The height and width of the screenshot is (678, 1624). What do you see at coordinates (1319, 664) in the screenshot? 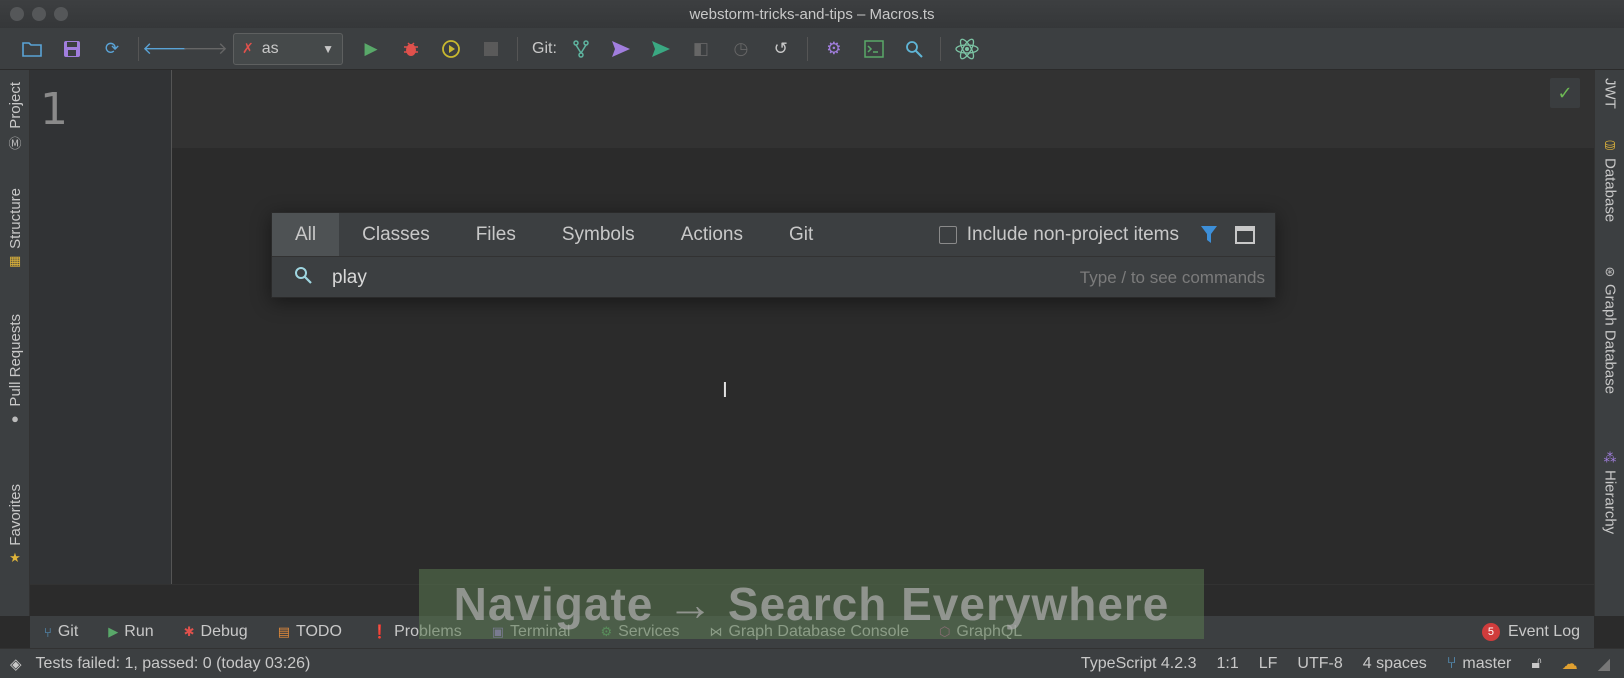
I see `file-encoding: UTF-8` at bounding box center [1319, 664].